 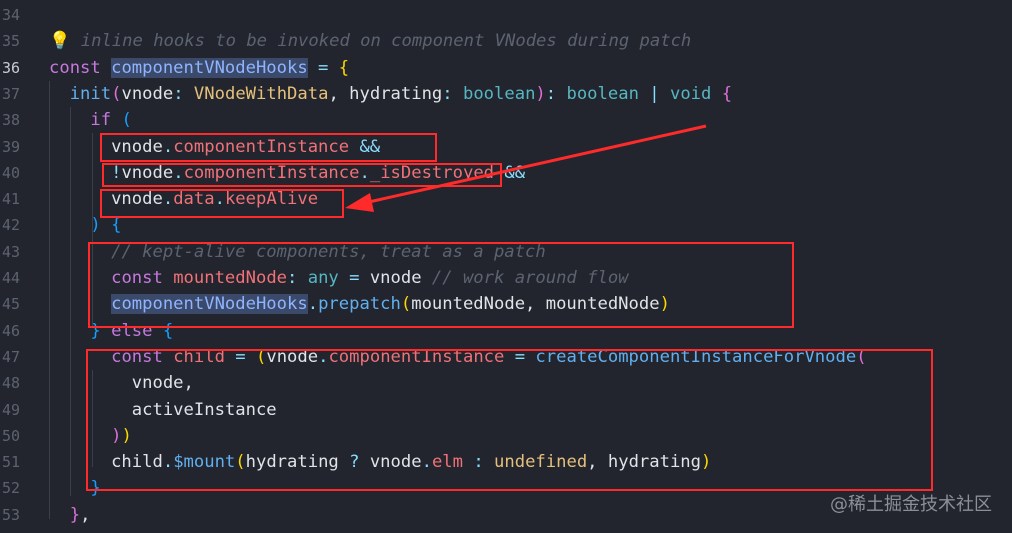 What do you see at coordinates (911, 504) in the screenshot?
I see `watermark: @稀土掘金技术社区` at bounding box center [911, 504].